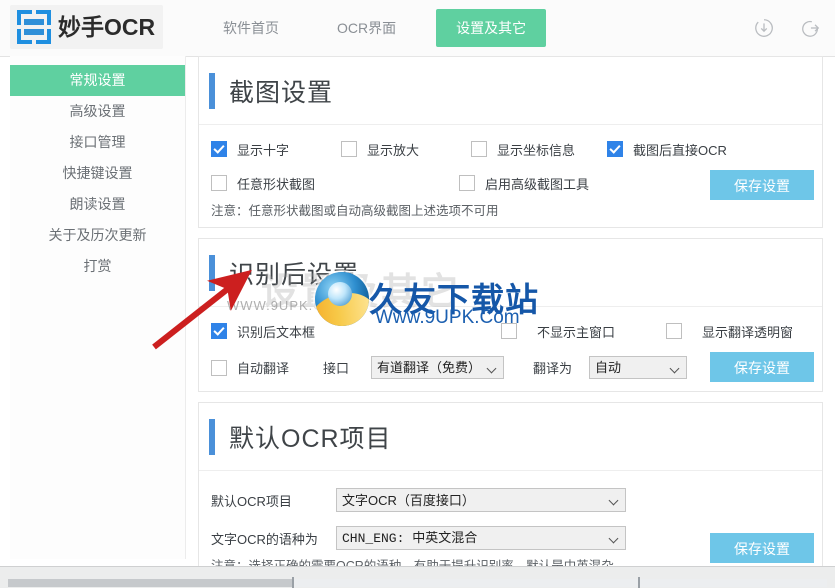  What do you see at coordinates (349, 149) in the screenshot?
I see `checkbox-show-magnifier` at bounding box center [349, 149].